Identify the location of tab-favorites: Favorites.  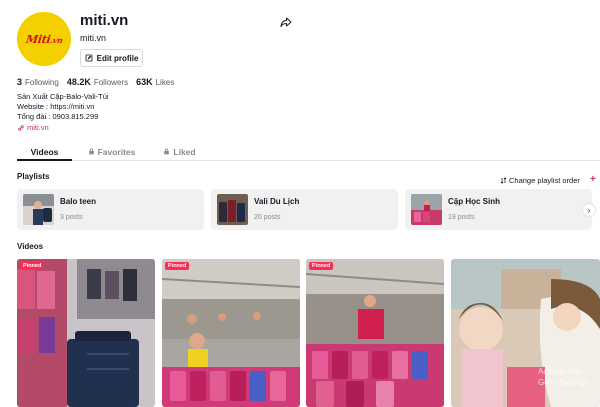
(111, 152).